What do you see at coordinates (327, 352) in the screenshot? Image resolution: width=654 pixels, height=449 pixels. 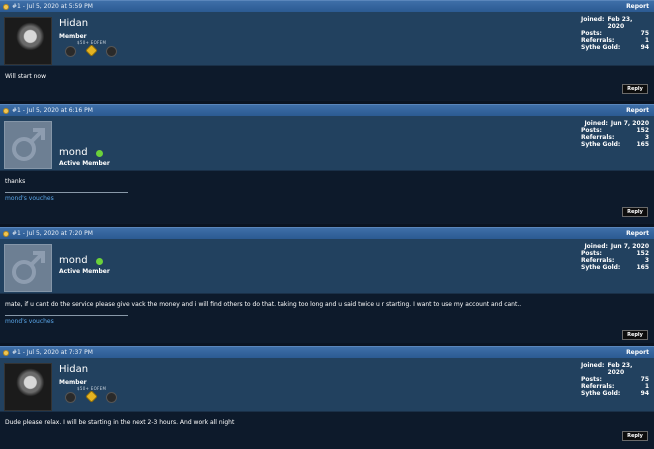 I see `post-header: #1 - Jul 5, 2020 at 7:37 PM Report` at bounding box center [327, 352].